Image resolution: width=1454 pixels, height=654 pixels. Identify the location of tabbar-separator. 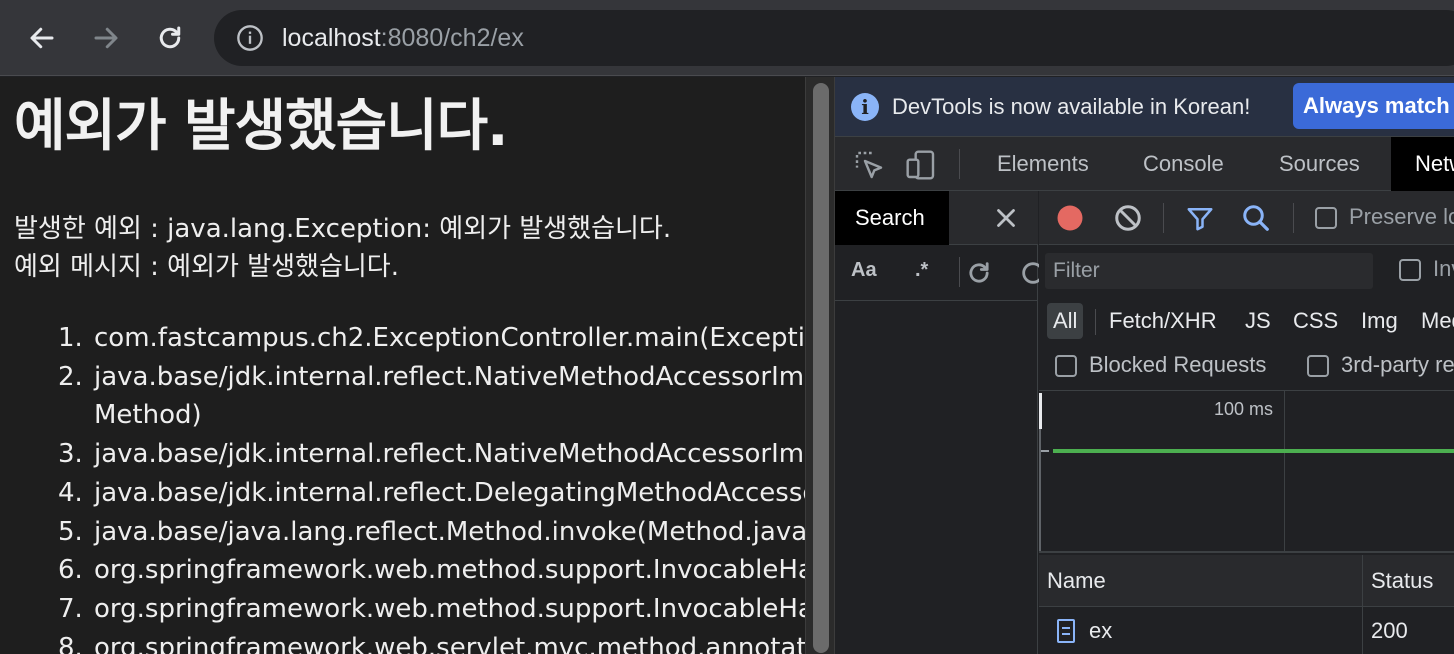
(959, 164).